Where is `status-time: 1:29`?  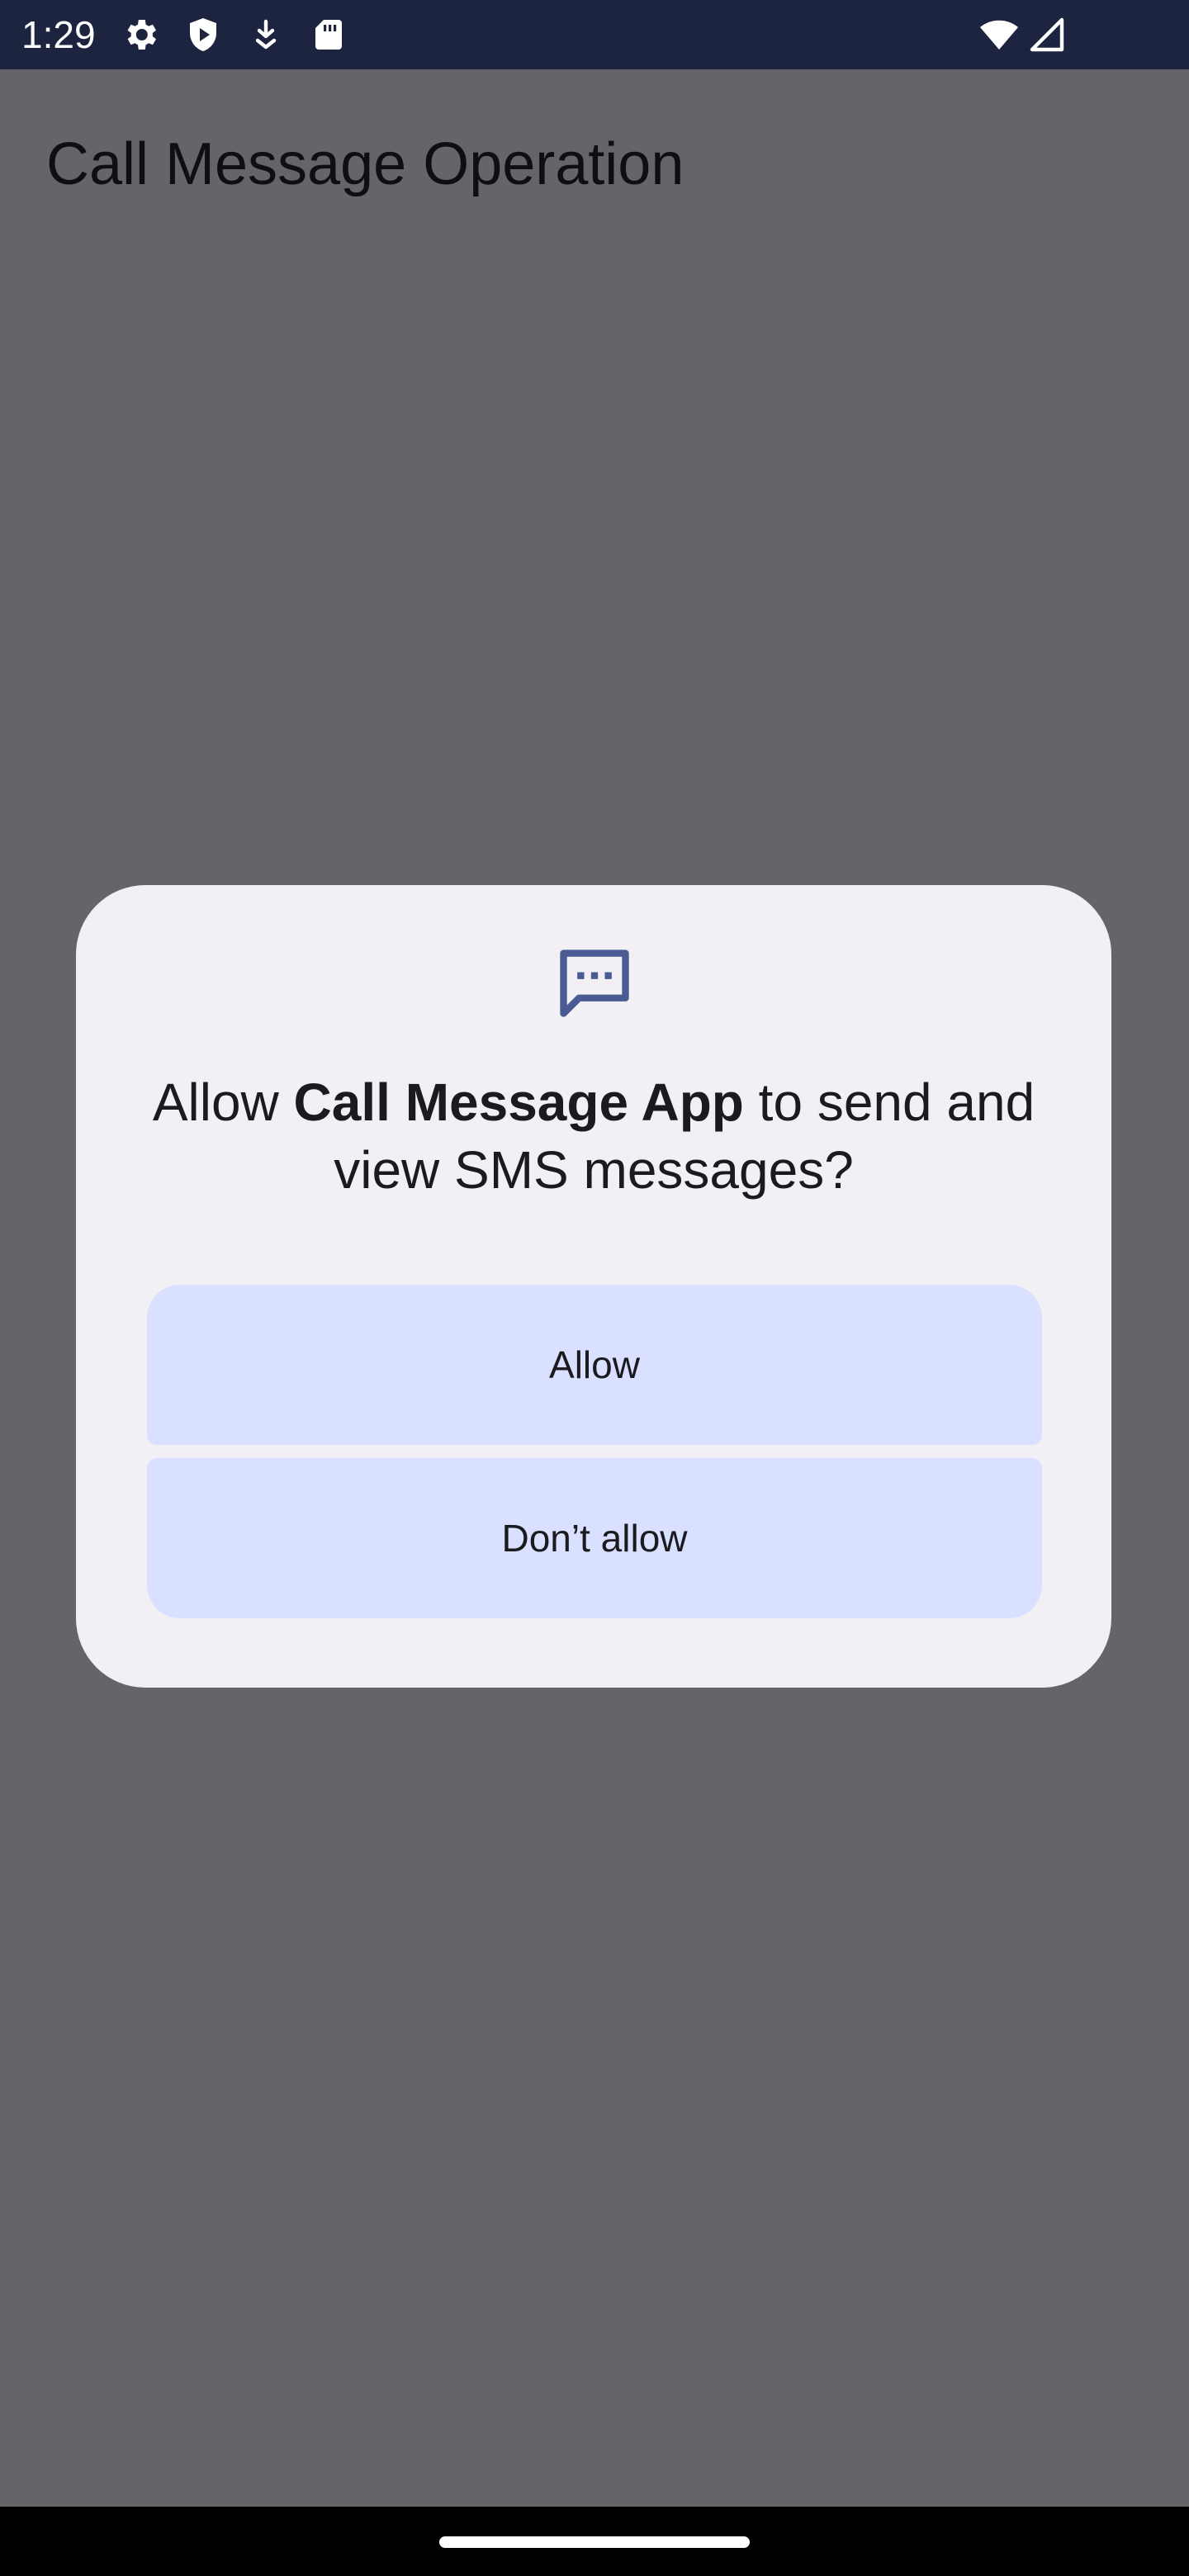
status-time: 1:29 is located at coordinates (58, 34).